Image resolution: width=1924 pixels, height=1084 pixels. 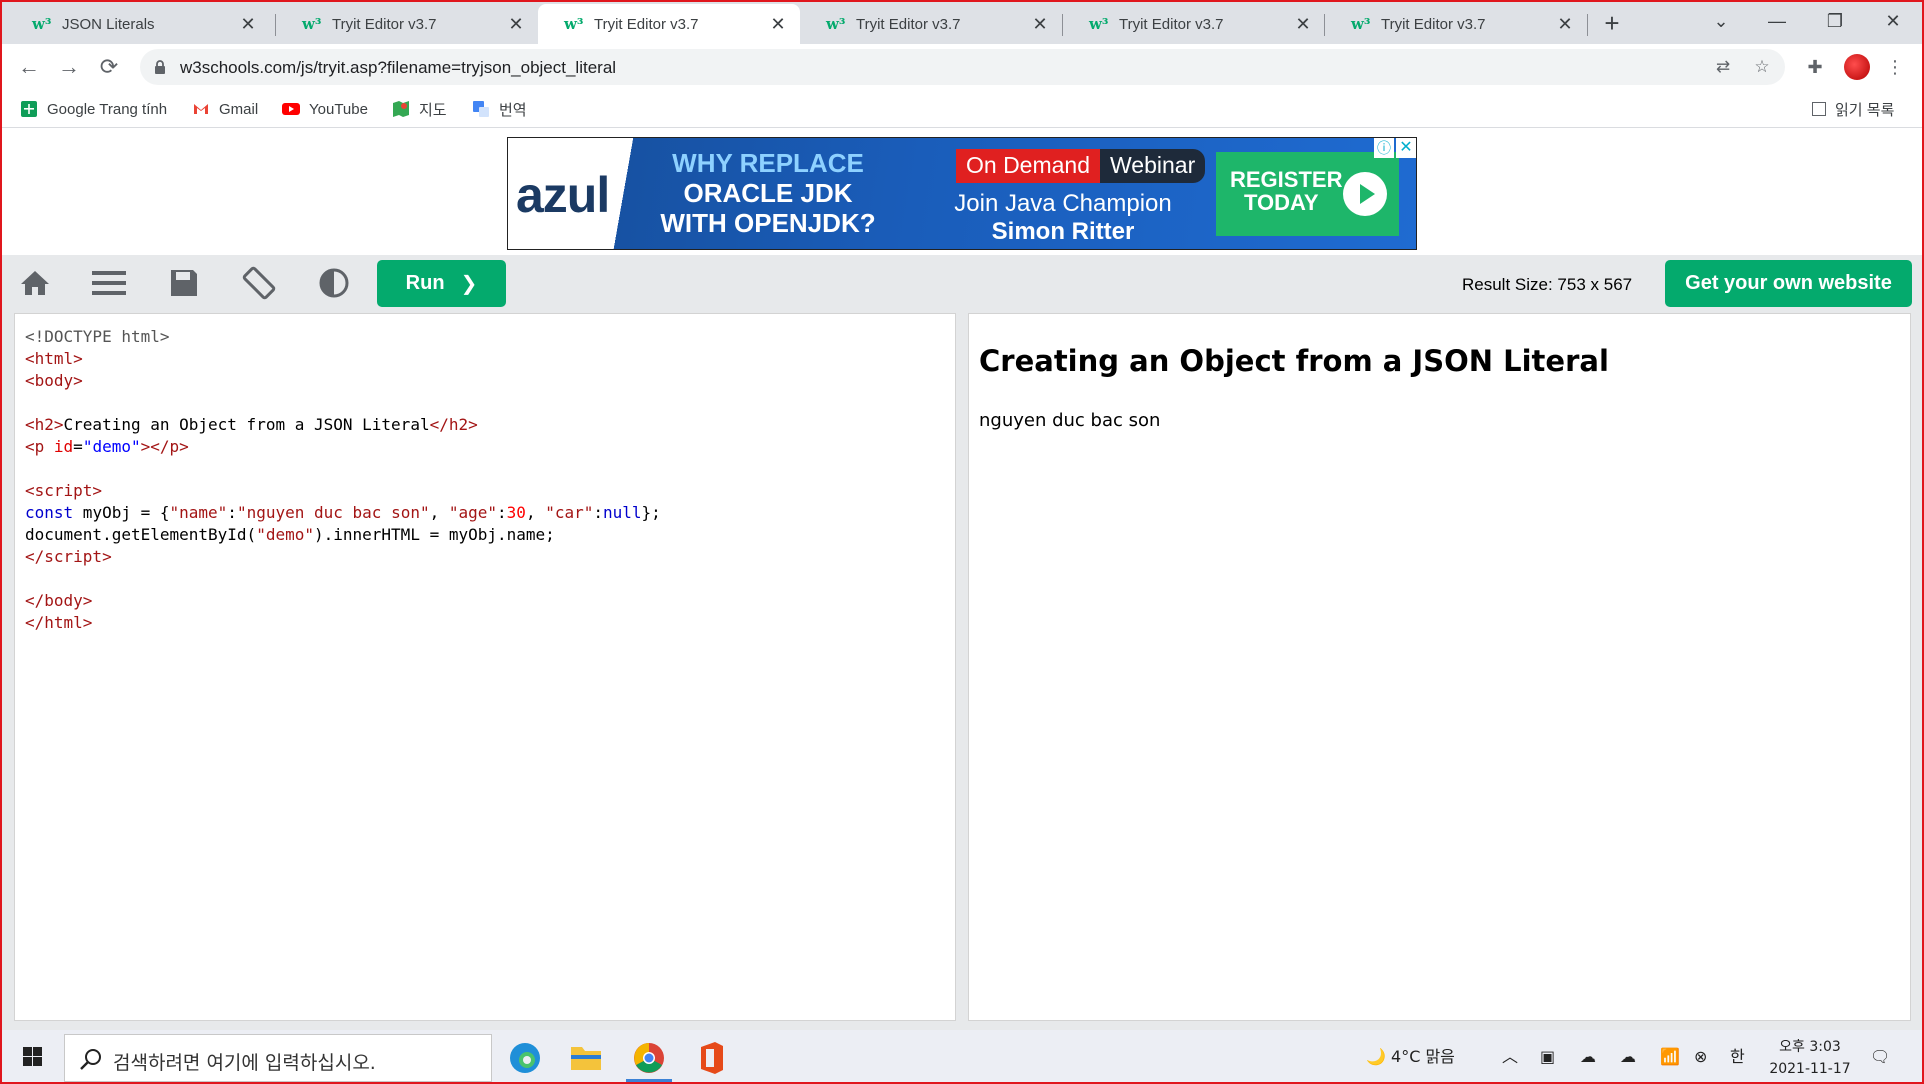 What do you see at coordinates (1880, 1057) in the screenshot?
I see `notification-icon: 🗨` at bounding box center [1880, 1057].